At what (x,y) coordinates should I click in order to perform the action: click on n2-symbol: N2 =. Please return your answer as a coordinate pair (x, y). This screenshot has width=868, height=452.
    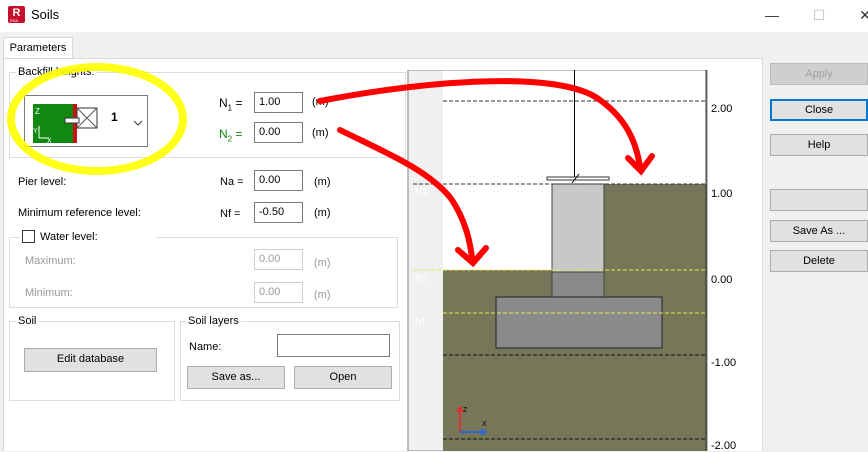
    Looking at the image, I should click on (231, 135).